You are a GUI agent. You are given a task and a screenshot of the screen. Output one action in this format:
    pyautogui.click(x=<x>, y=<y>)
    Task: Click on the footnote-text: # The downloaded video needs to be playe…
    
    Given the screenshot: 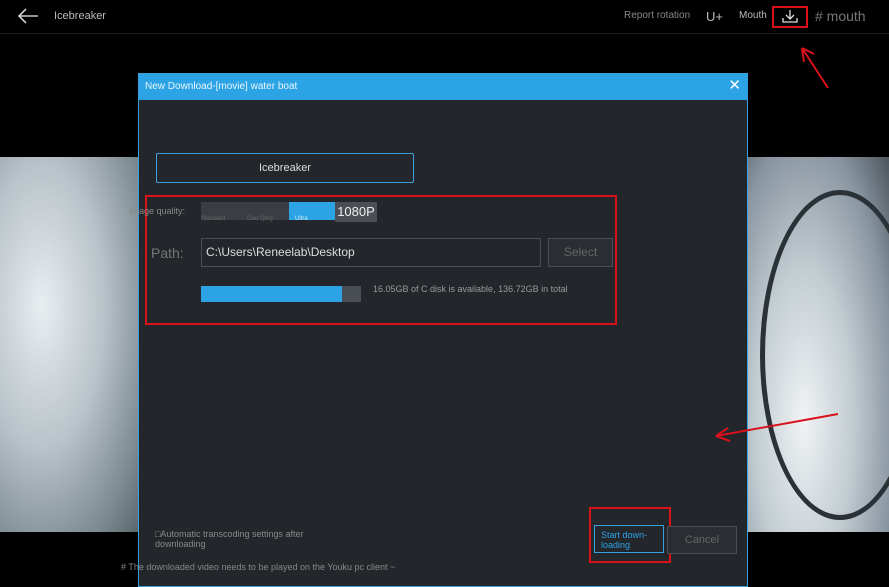 What is the action you would take?
    pyautogui.click(x=258, y=567)
    